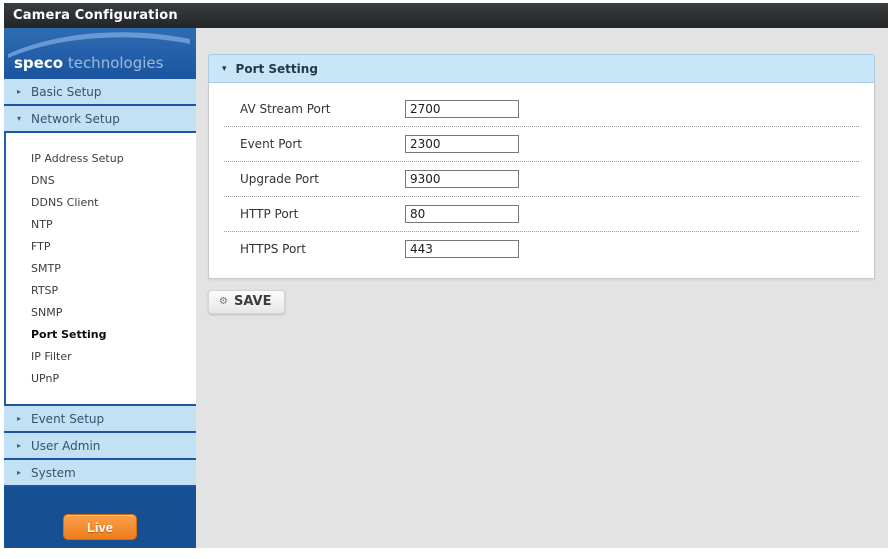 This screenshot has width=895, height=559. Describe the element at coordinates (101, 181) in the screenshot. I see `sidebar-item-dns: DNS` at that location.